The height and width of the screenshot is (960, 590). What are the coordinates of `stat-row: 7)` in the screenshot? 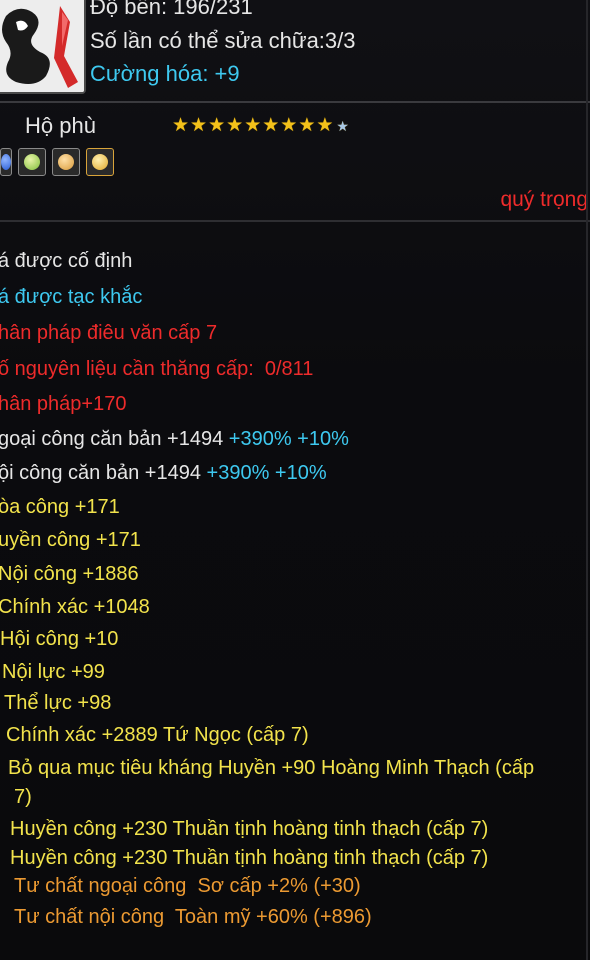 It's located at (23, 797).